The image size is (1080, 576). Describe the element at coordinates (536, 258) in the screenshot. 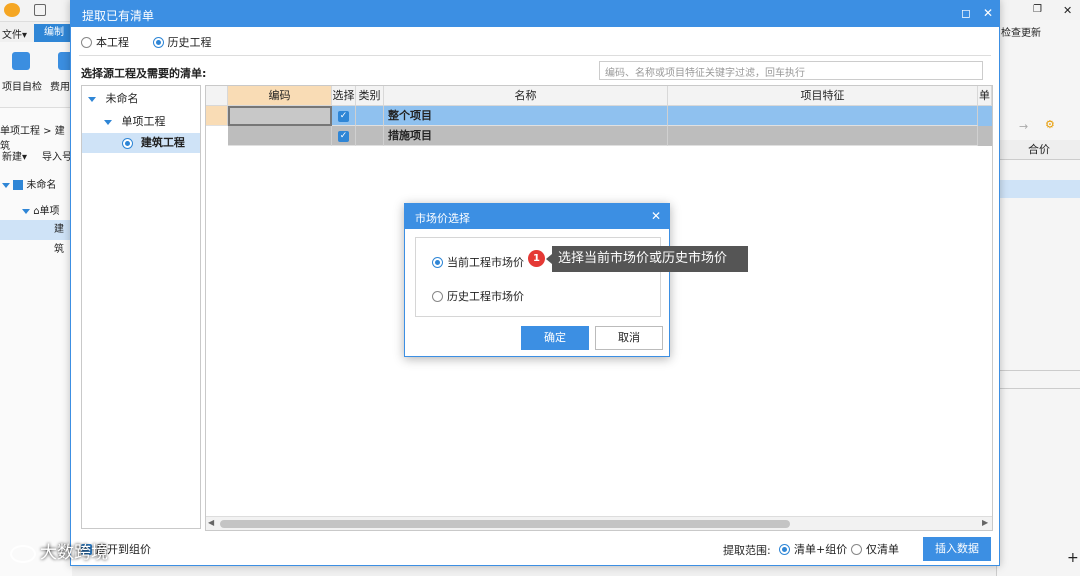

I see `step-badge: 1` at that location.